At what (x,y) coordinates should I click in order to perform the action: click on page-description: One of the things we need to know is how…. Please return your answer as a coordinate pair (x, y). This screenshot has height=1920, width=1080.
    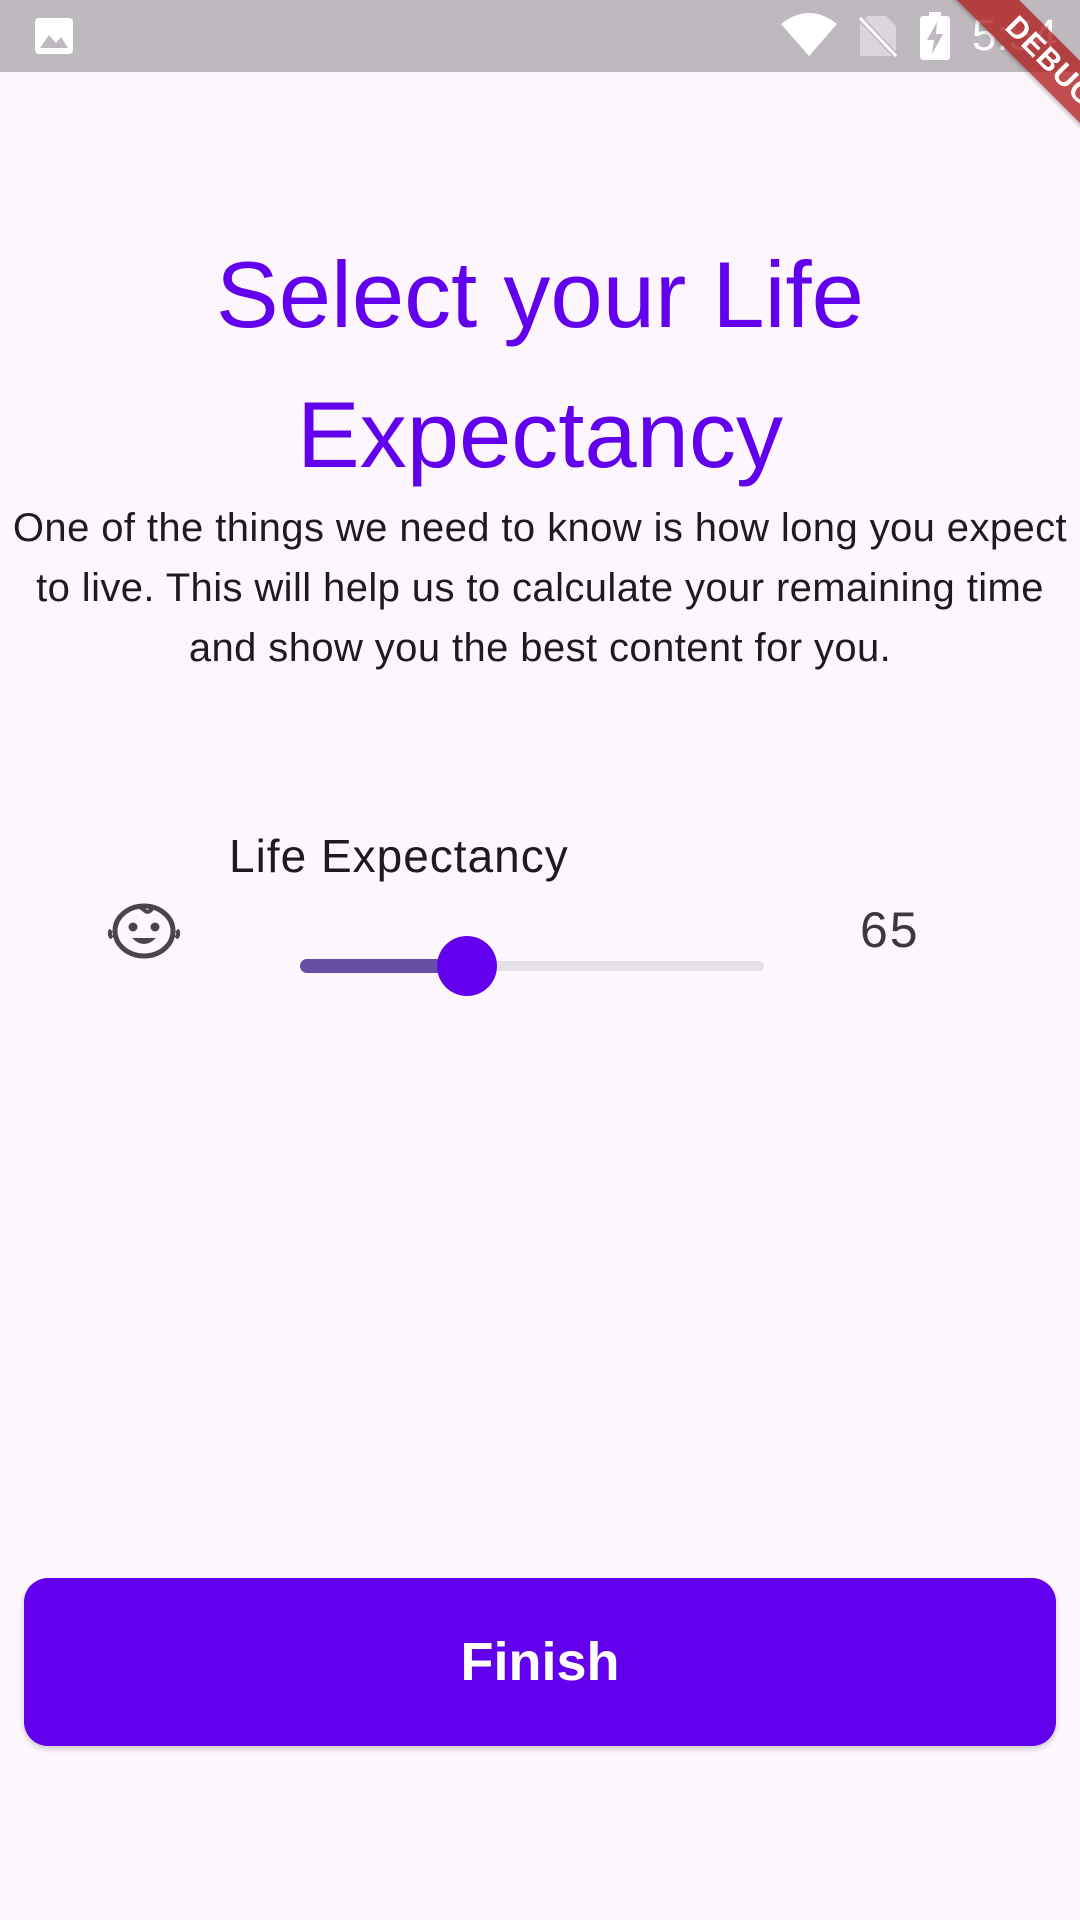
    Looking at the image, I should click on (540, 588).